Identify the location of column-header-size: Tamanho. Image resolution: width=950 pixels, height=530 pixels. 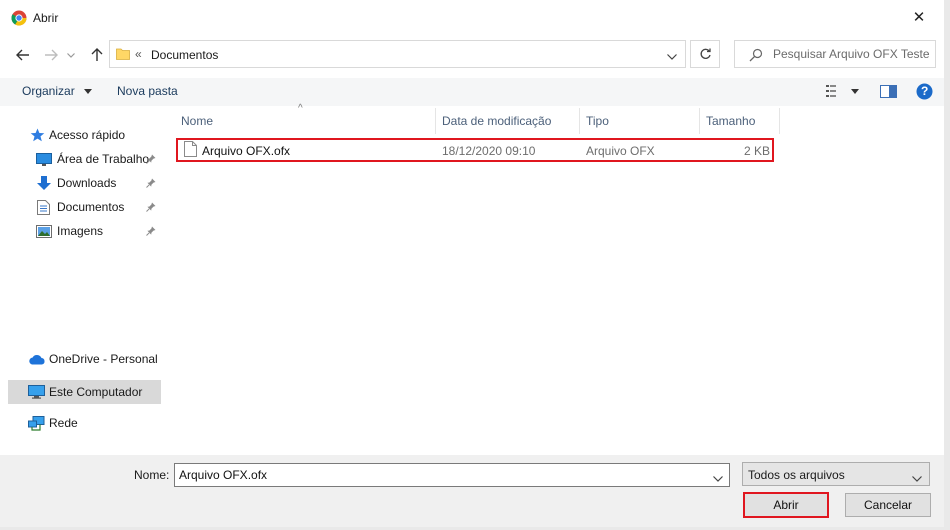
(739, 121).